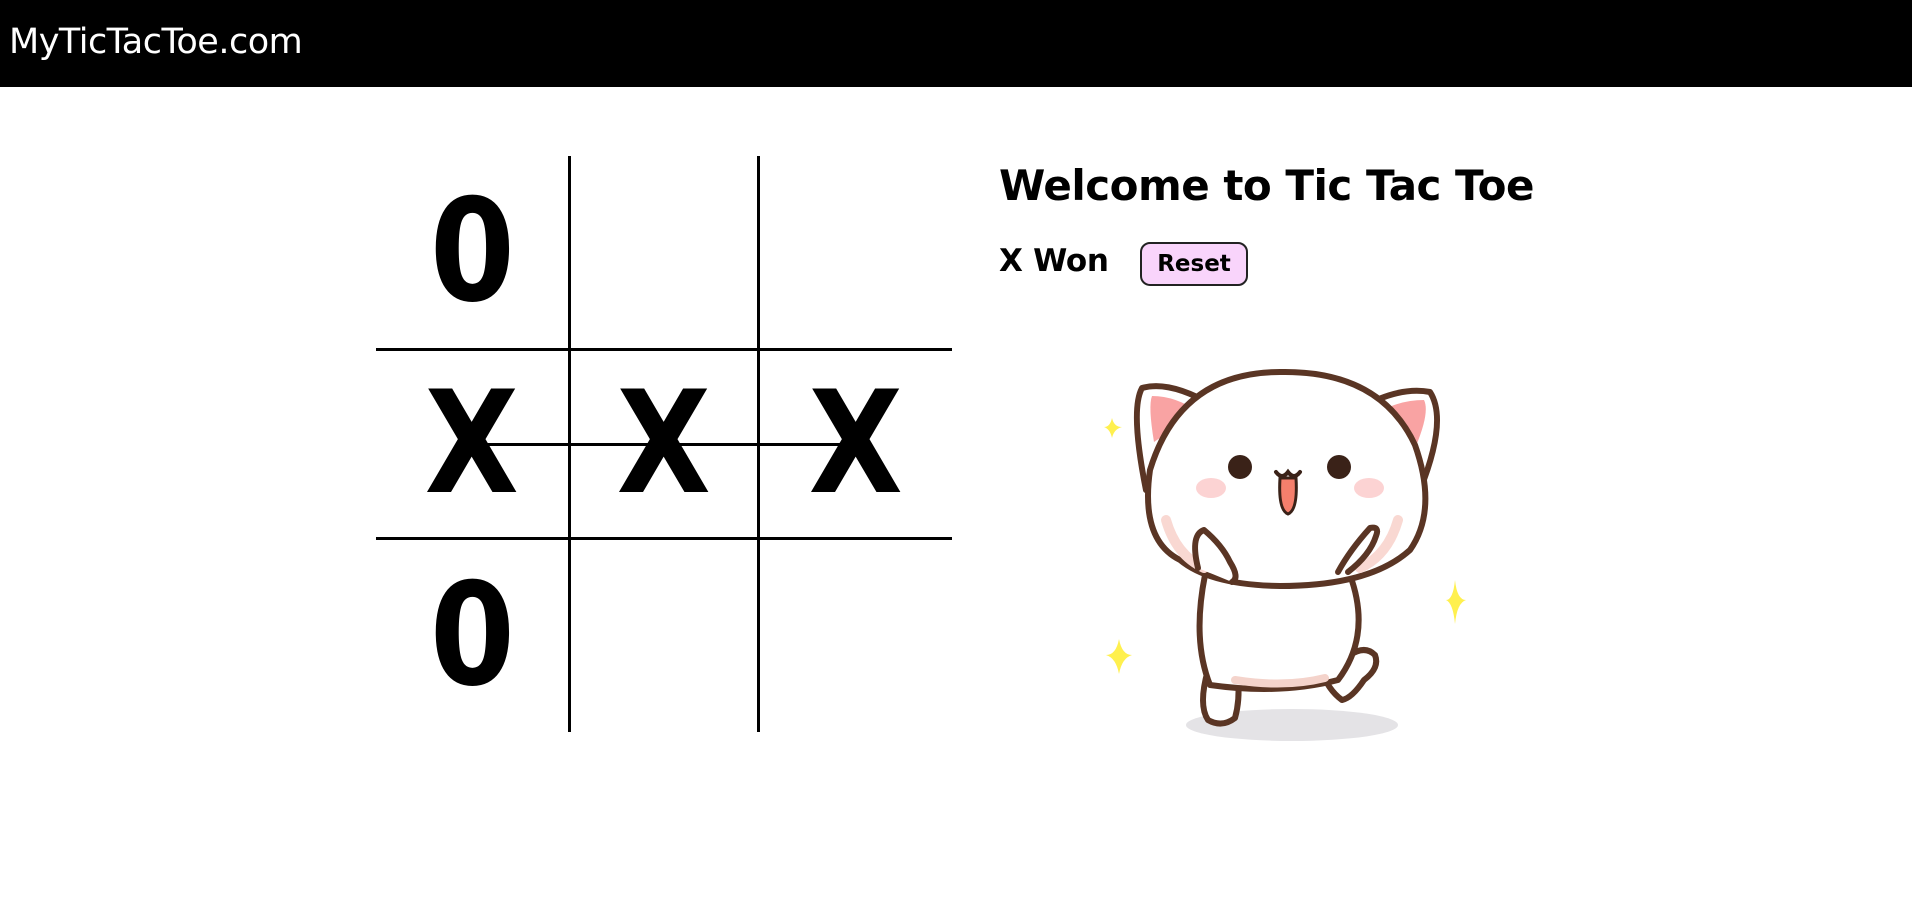 This screenshot has width=1912, height=910. Describe the element at coordinates (1194, 264) in the screenshot. I see `reset-button: Reset` at that location.